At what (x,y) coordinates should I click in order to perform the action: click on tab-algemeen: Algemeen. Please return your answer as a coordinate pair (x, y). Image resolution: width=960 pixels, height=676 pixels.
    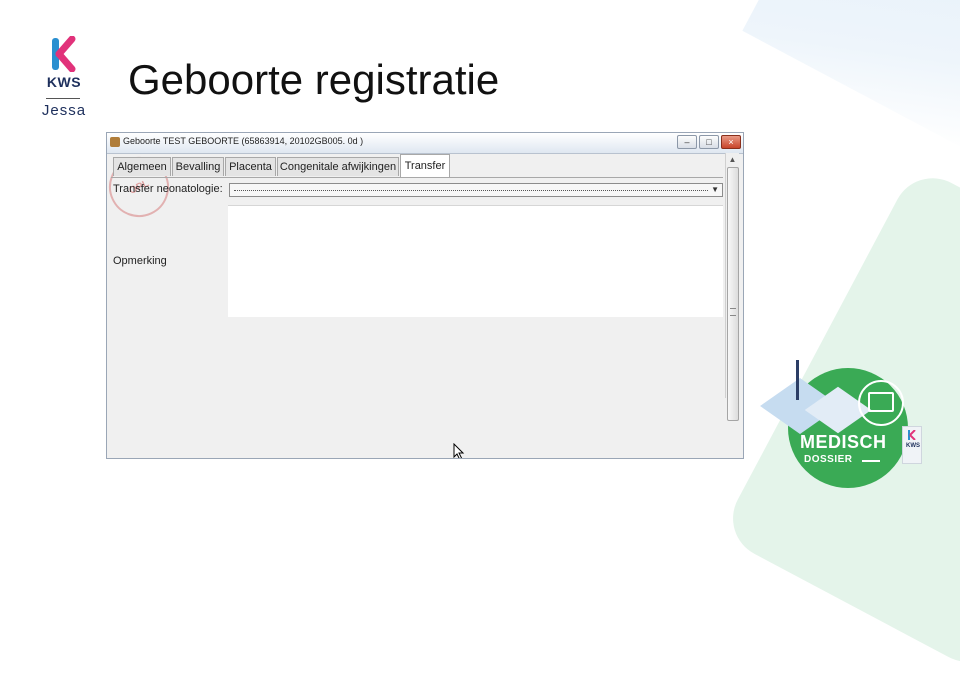
    Looking at the image, I should click on (142, 166).